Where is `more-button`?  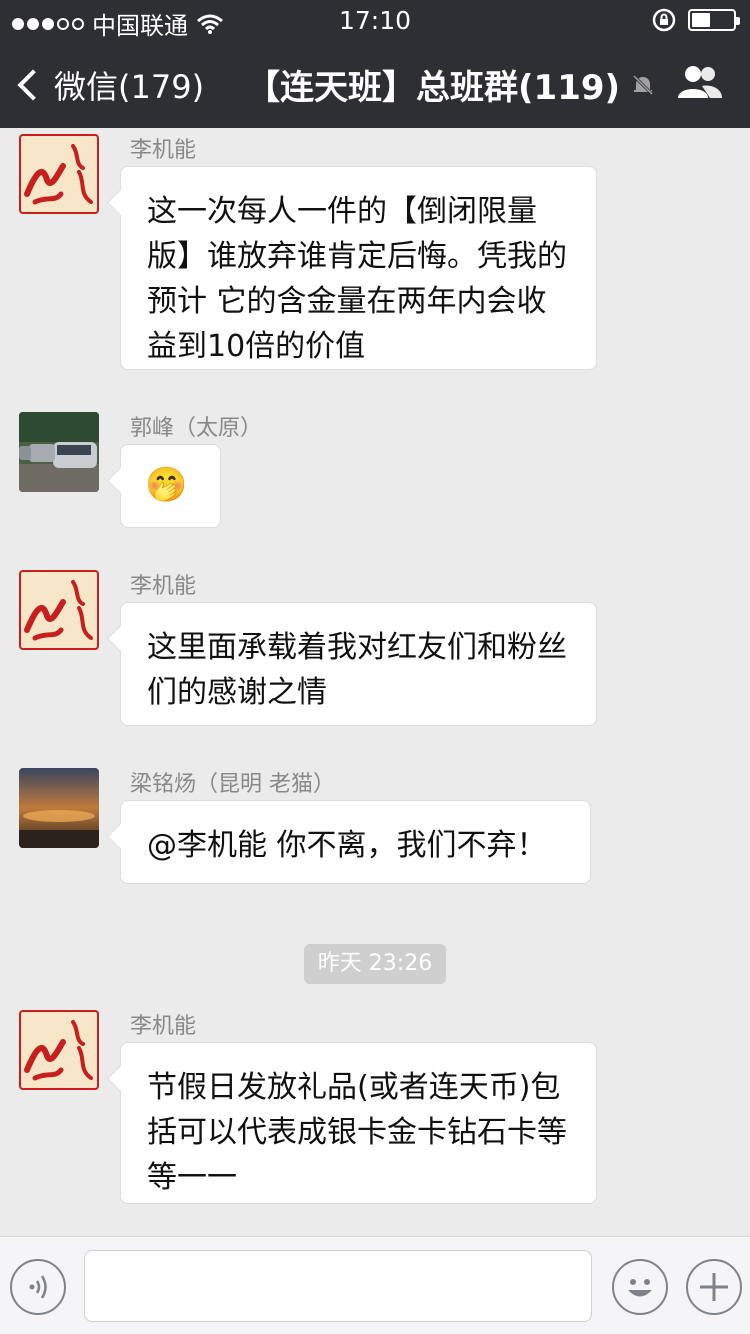
more-button is located at coordinates (714, 1287).